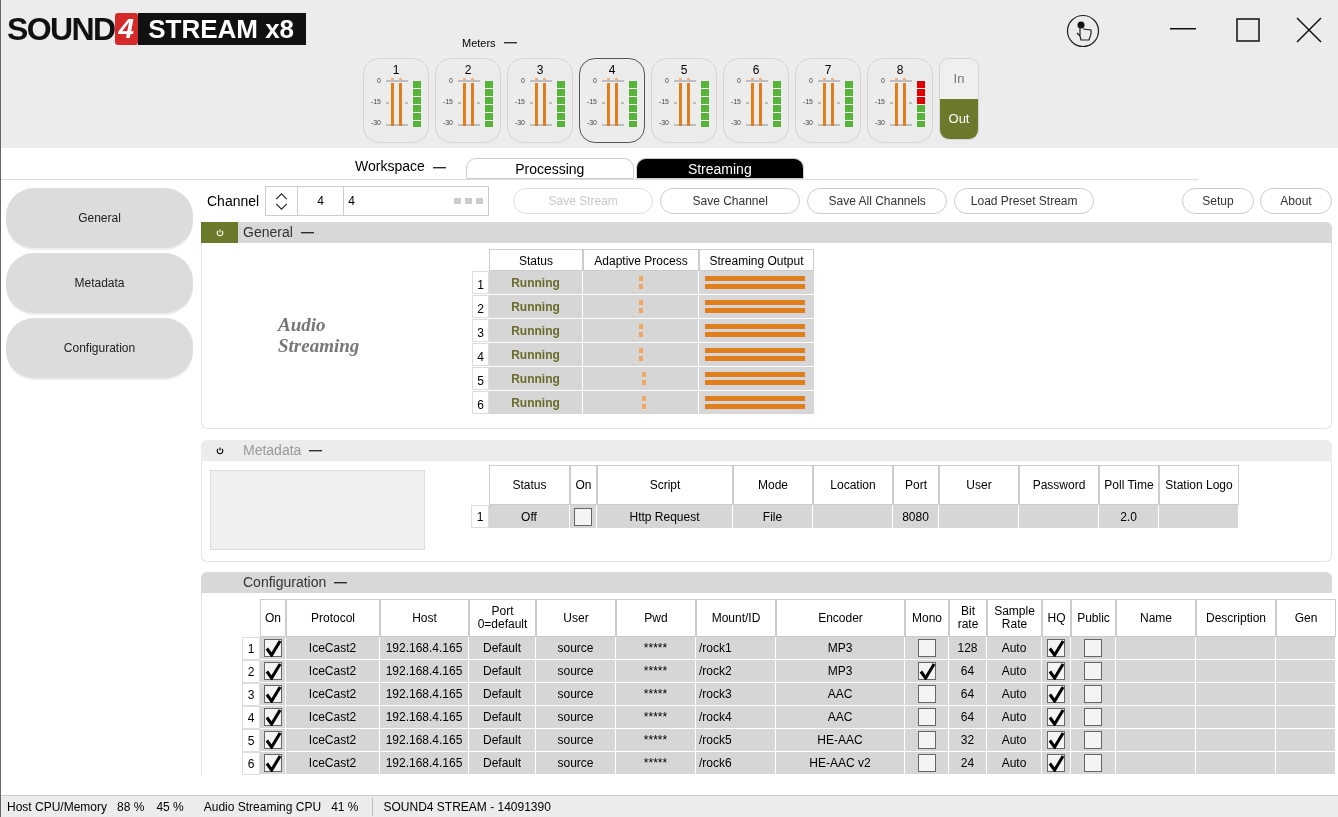 This screenshot has width=1338, height=817. Describe the element at coordinates (840, 740) in the screenshot. I see `table-cell: HE-AAC` at that location.